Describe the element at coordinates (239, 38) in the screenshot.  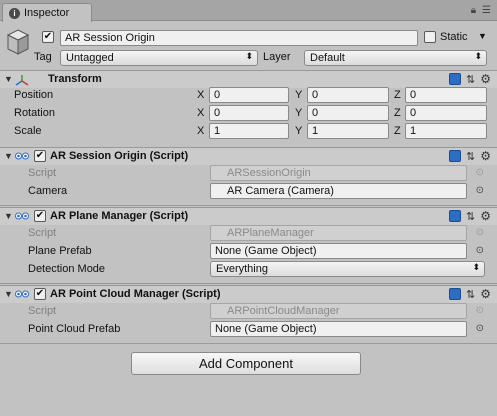
I see `object-name-field: AR Session Origin` at that location.